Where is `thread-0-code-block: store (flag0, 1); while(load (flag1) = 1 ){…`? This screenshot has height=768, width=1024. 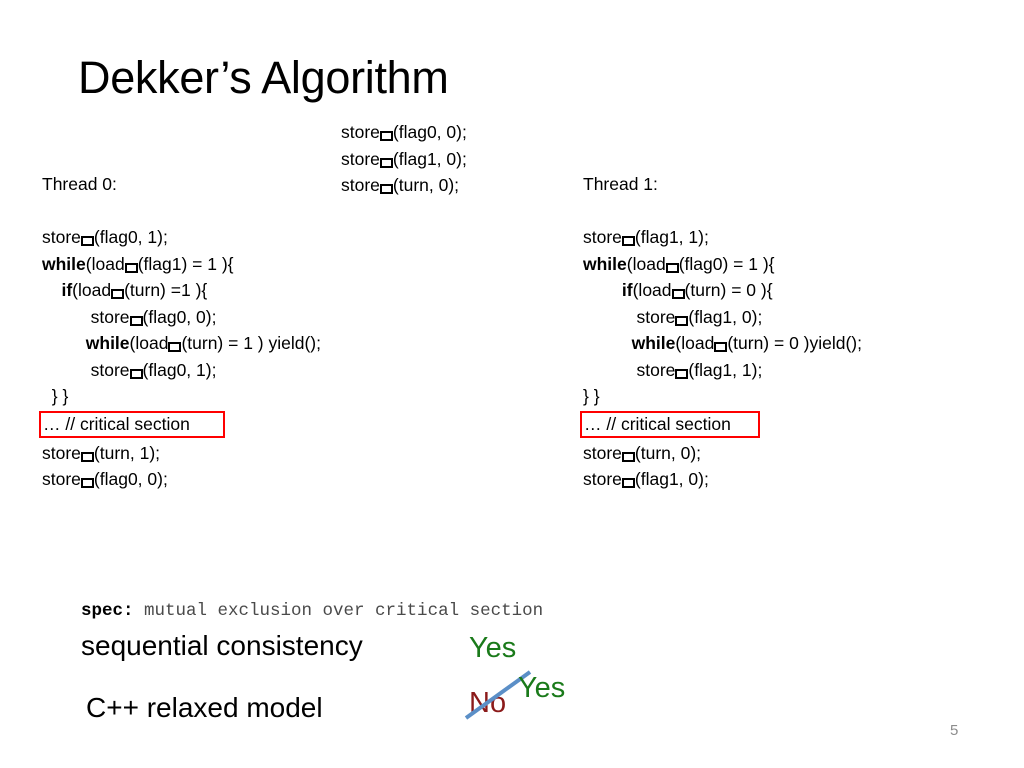 thread-0-code-block: store (flag0, 1); while(load (flag1) = 1 ){… is located at coordinates (180, 358).